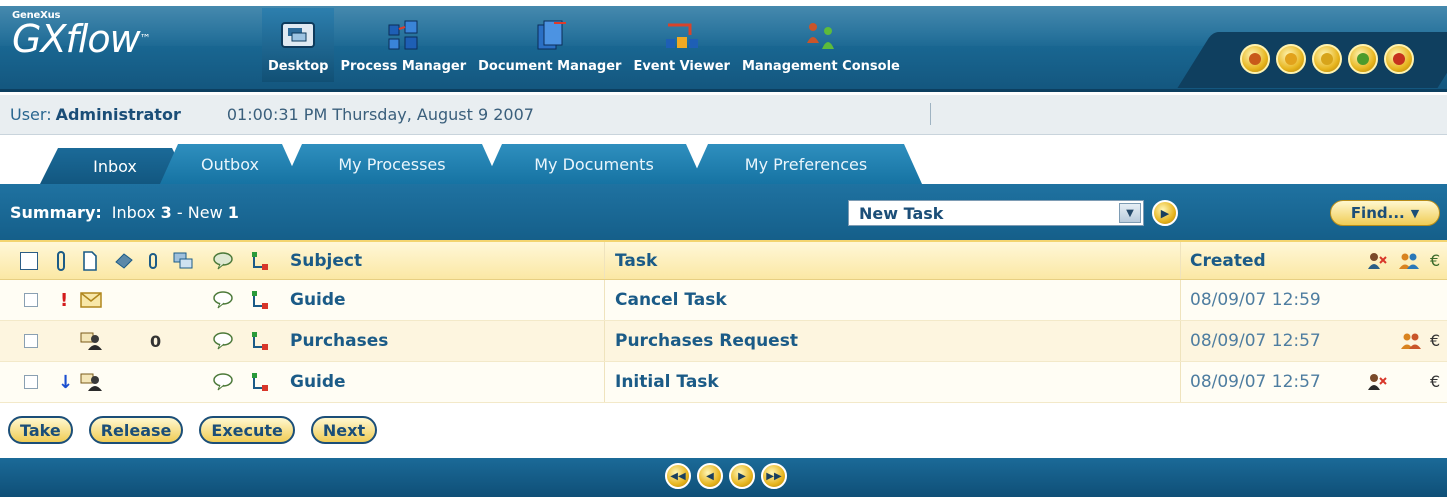 The height and width of the screenshot is (497, 1447). What do you see at coordinates (1228, 260) in the screenshot?
I see `col-created: Created` at bounding box center [1228, 260].